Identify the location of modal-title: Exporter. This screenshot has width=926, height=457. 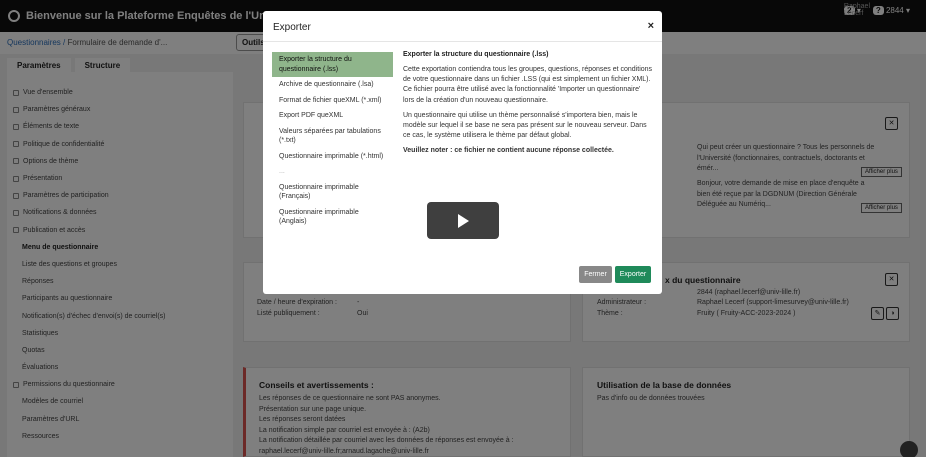
(292, 27).